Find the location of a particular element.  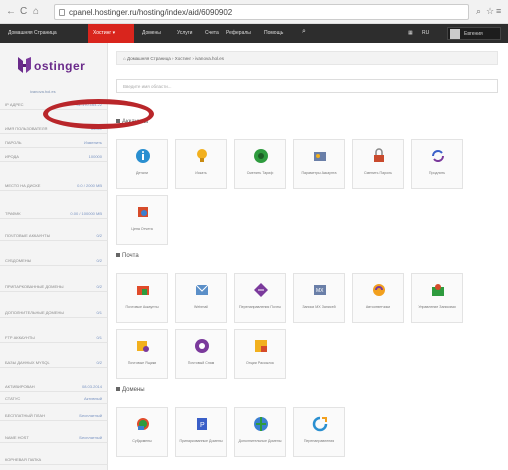

tool-tile: MX Записи MX Записей is located at coordinates (319, 298).